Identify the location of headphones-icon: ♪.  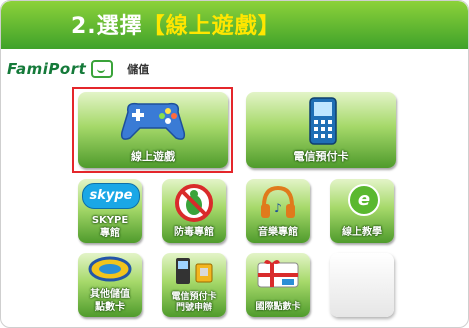
(278, 201).